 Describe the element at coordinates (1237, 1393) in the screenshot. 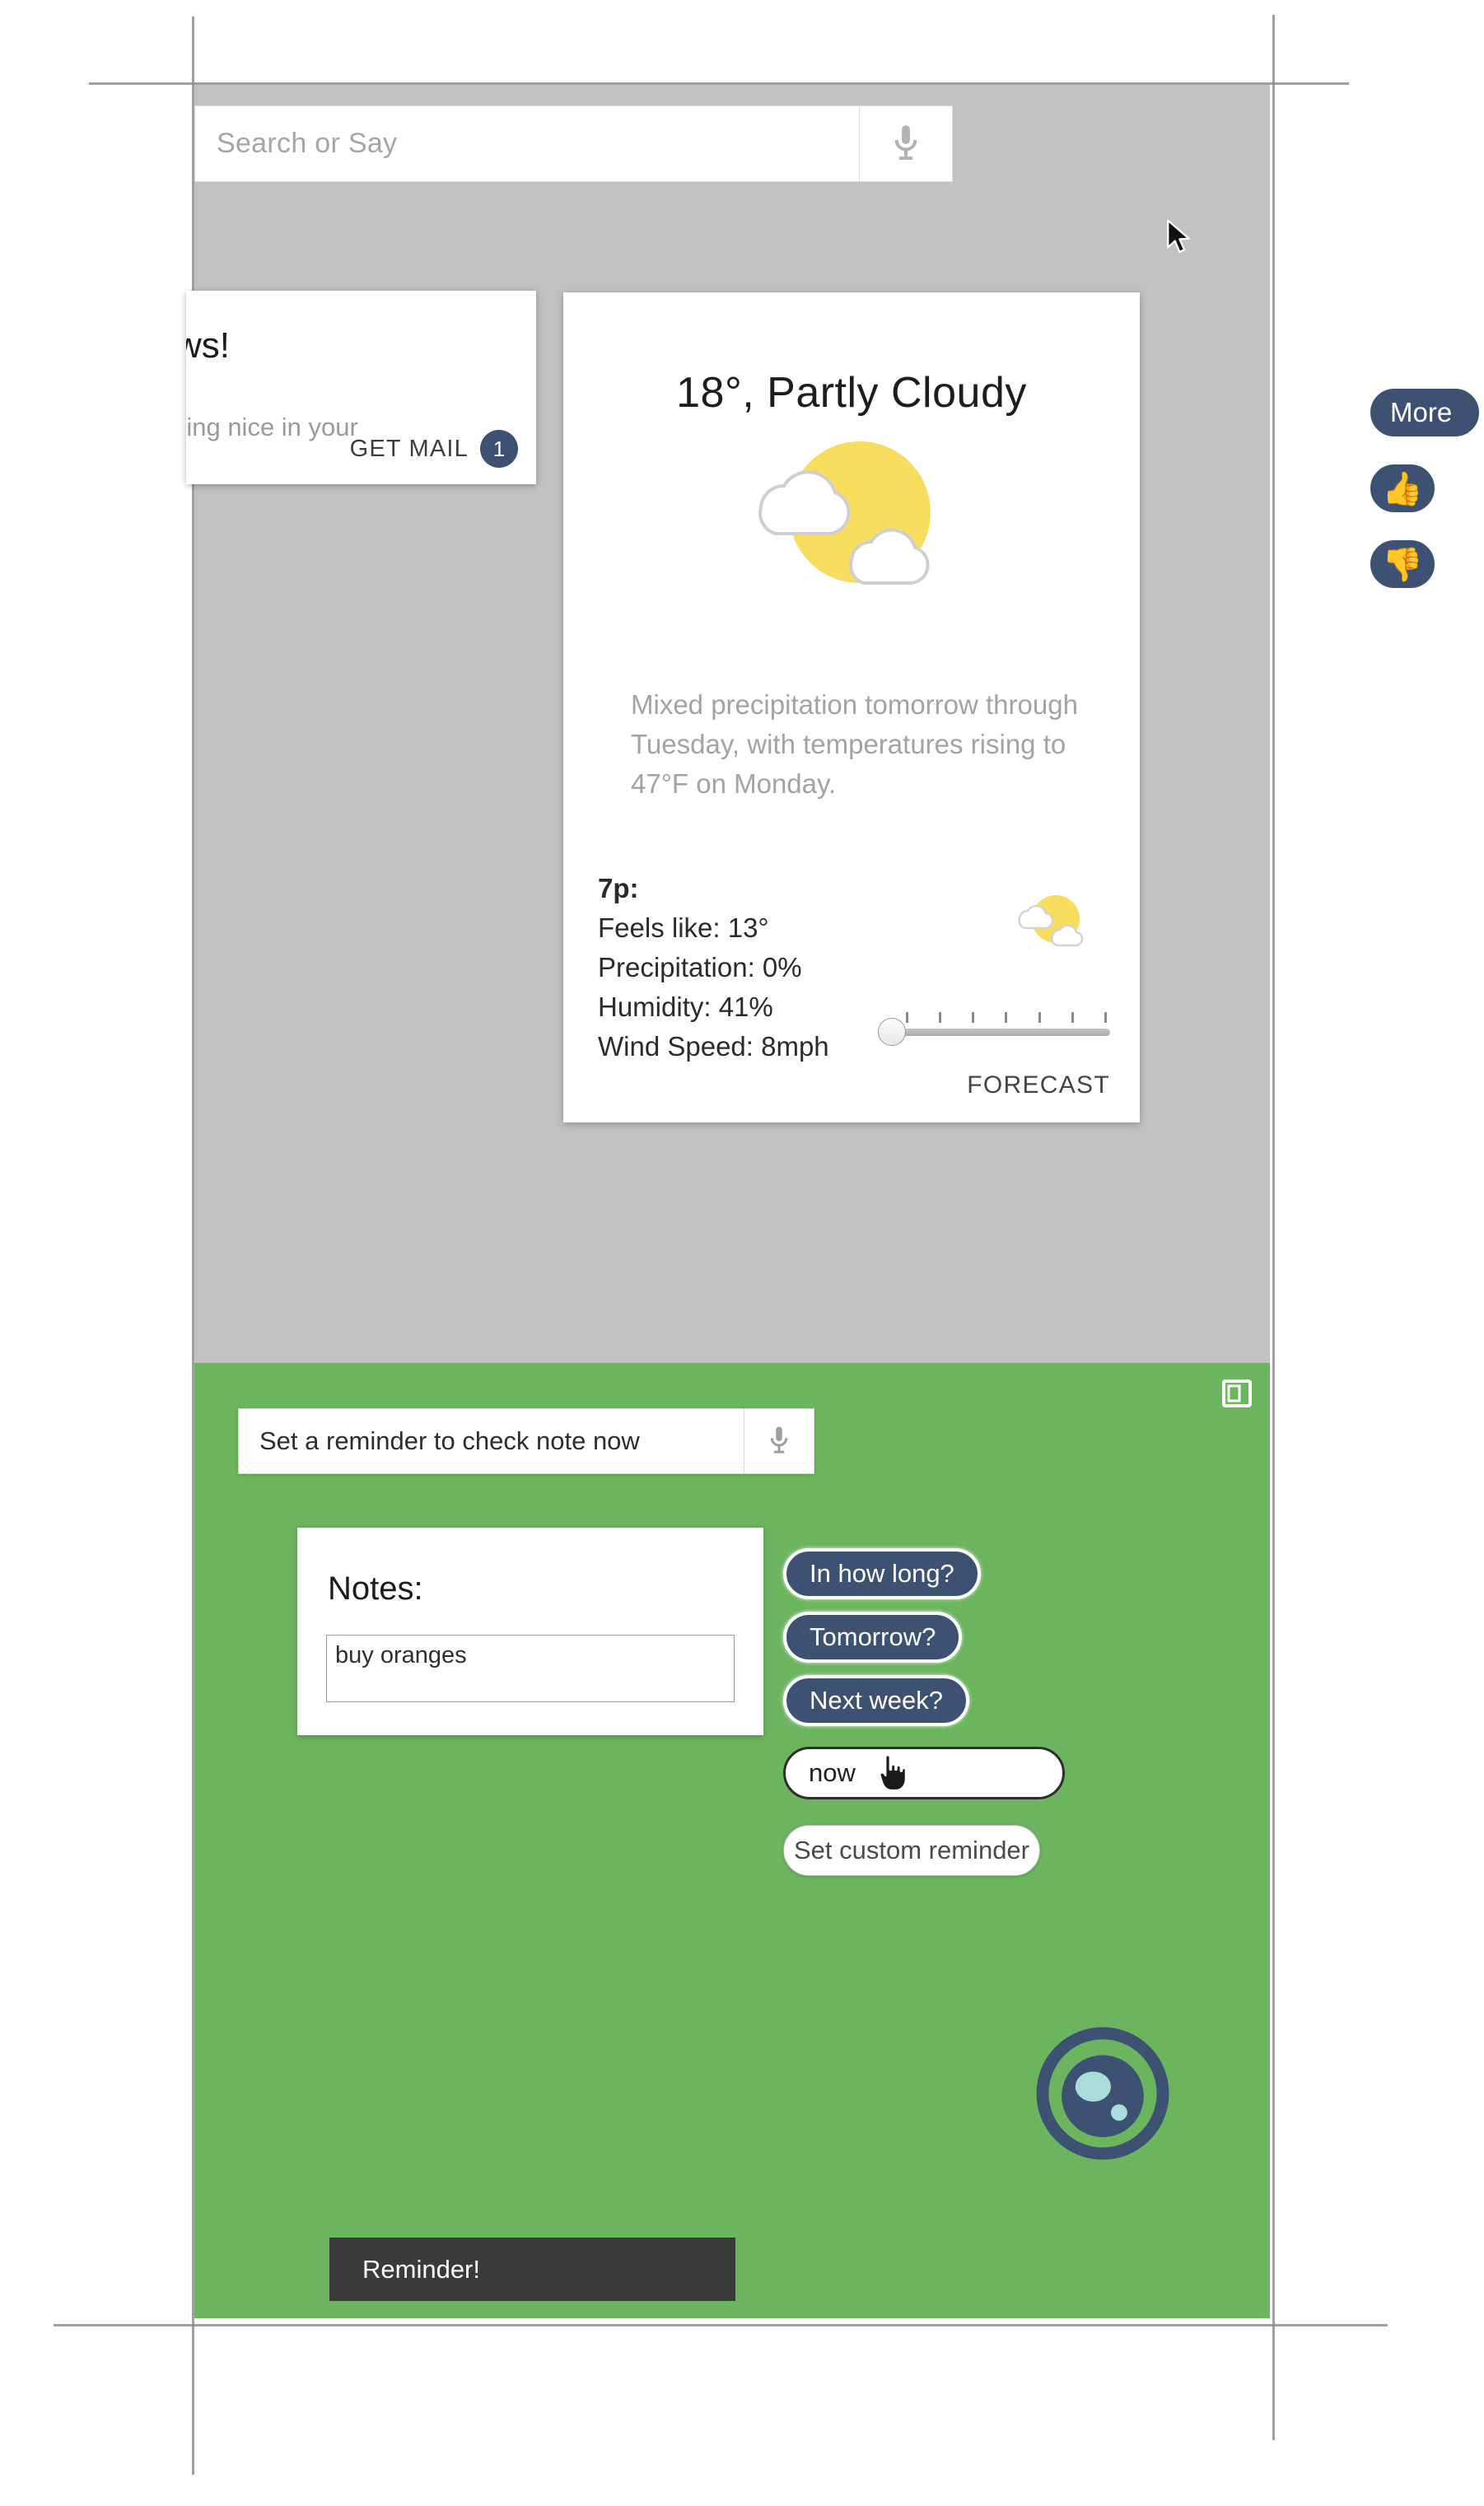

I see `split-pane-icon` at that location.